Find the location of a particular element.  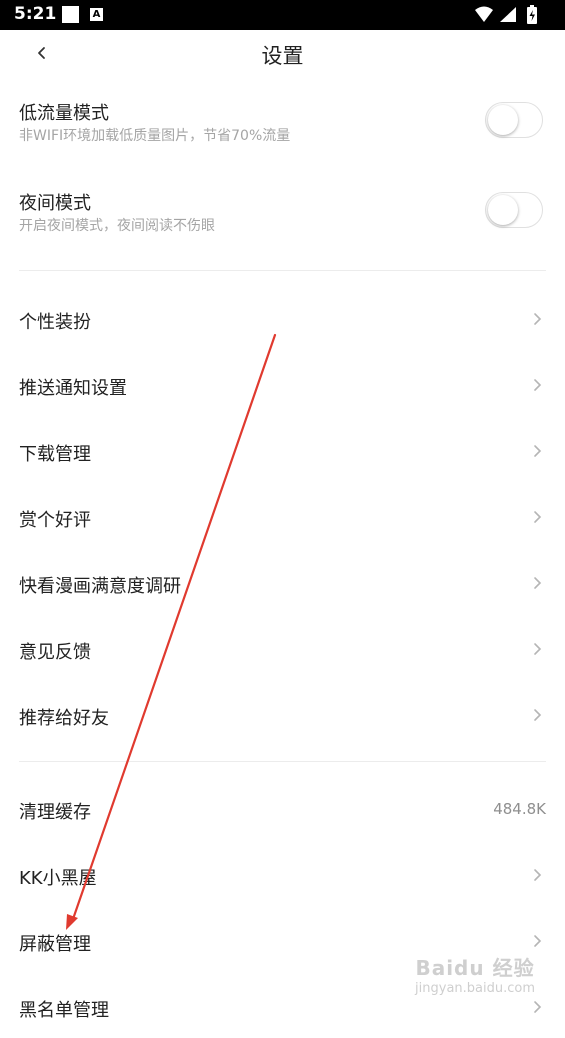

menu-item-rate-app: 赏个好评 is located at coordinates (282, 517).